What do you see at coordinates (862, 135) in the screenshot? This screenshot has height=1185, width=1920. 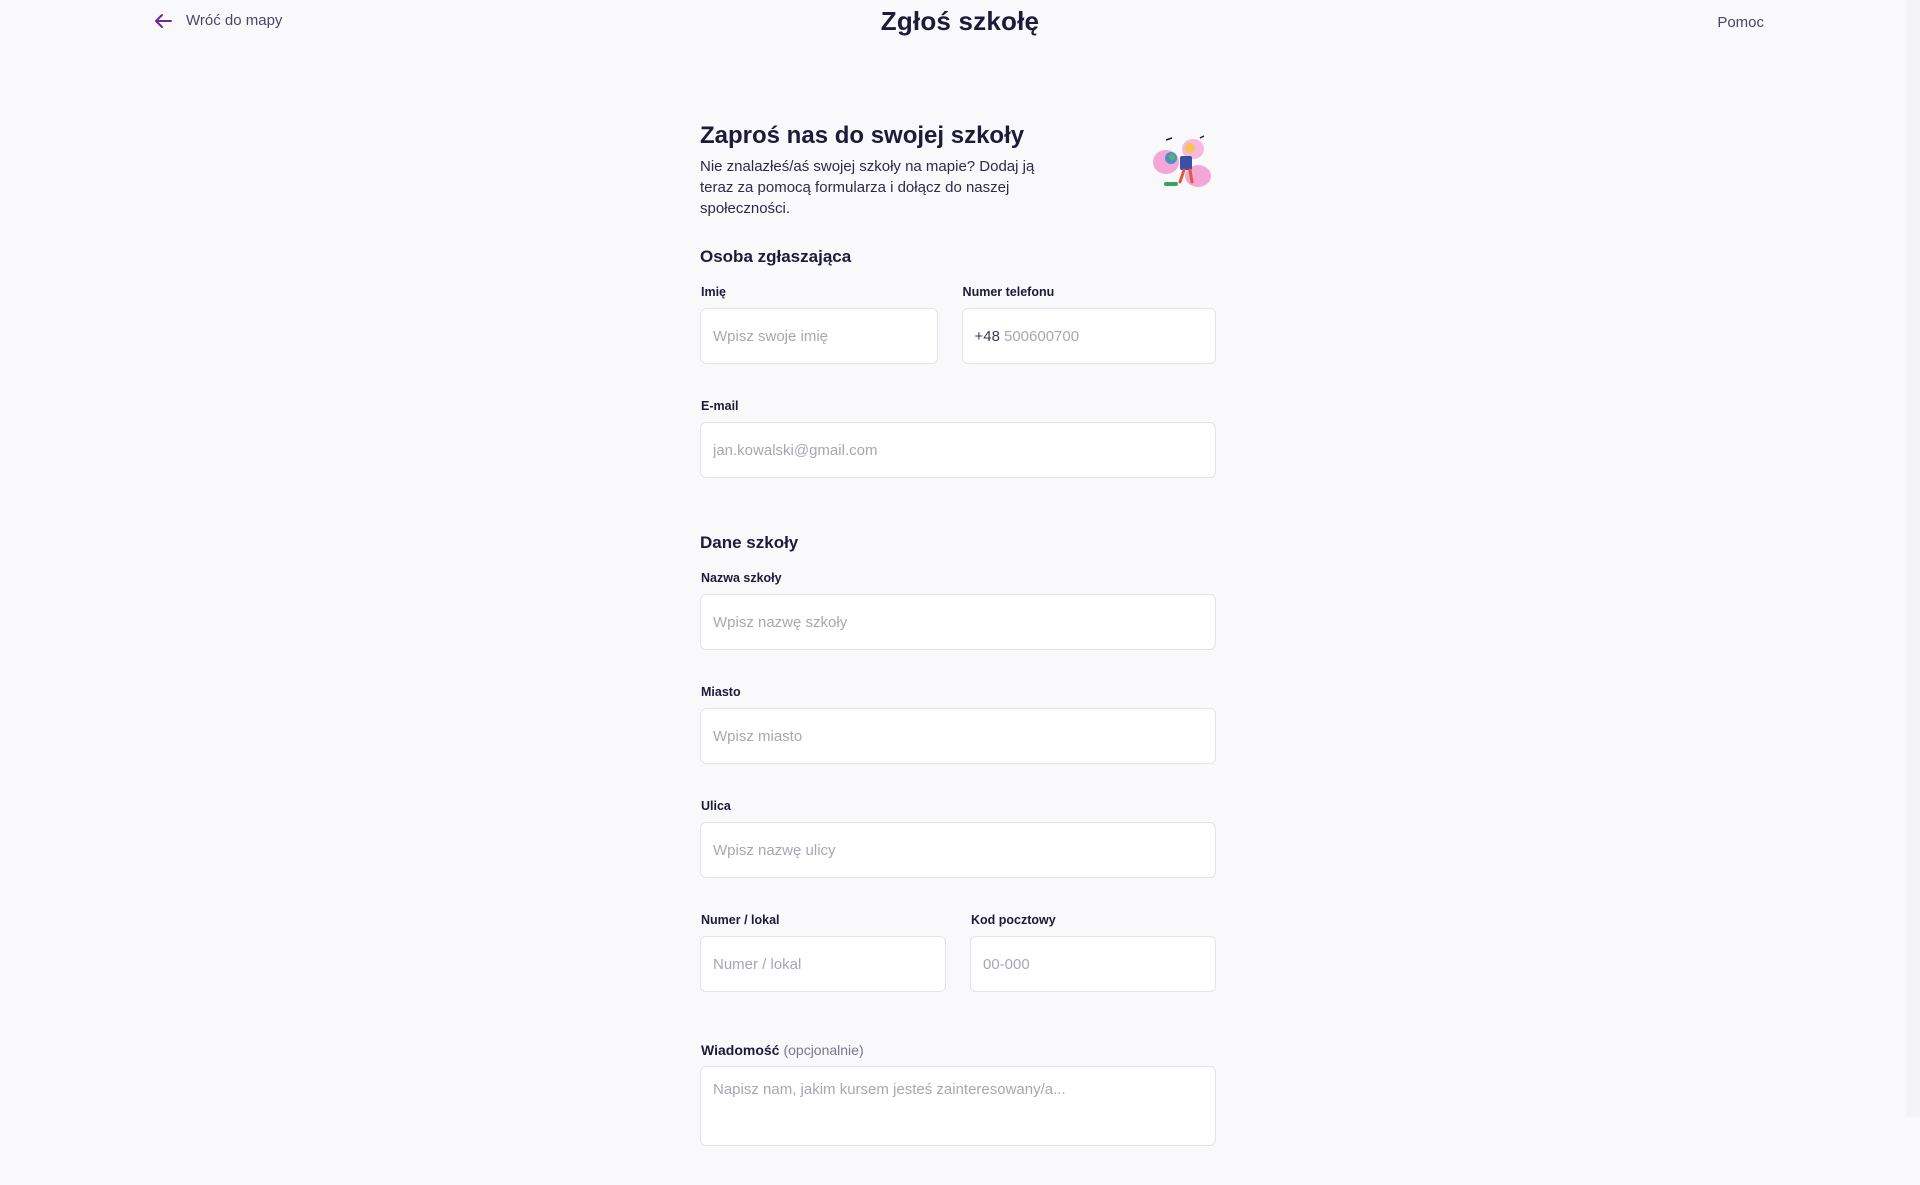 I see `intro-title: Zaproś nas do swojej szkoły` at bounding box center [862, 135].